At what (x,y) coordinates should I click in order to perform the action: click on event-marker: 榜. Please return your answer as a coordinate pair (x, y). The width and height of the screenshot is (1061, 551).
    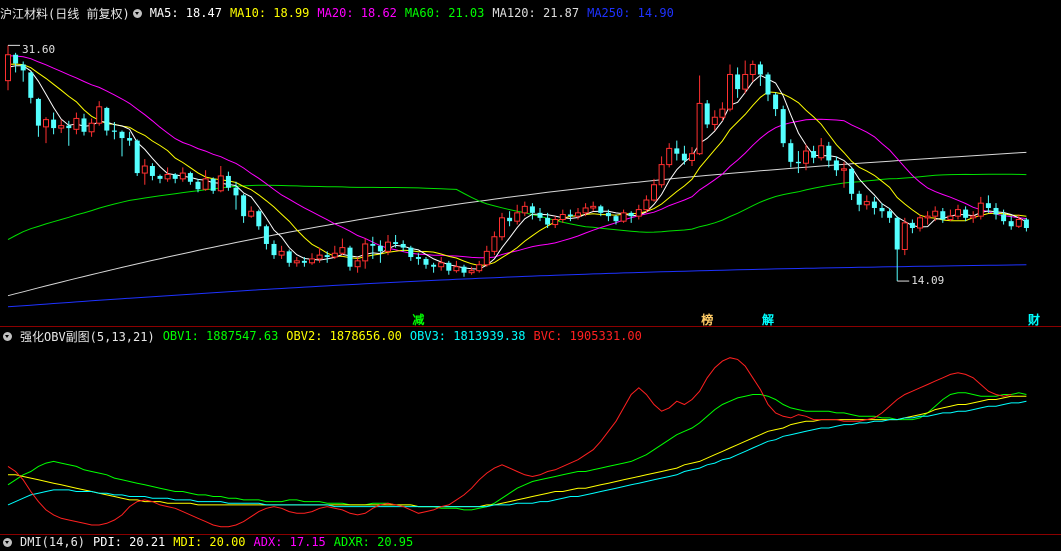
    Looking at the image, I should click on (707, 319).